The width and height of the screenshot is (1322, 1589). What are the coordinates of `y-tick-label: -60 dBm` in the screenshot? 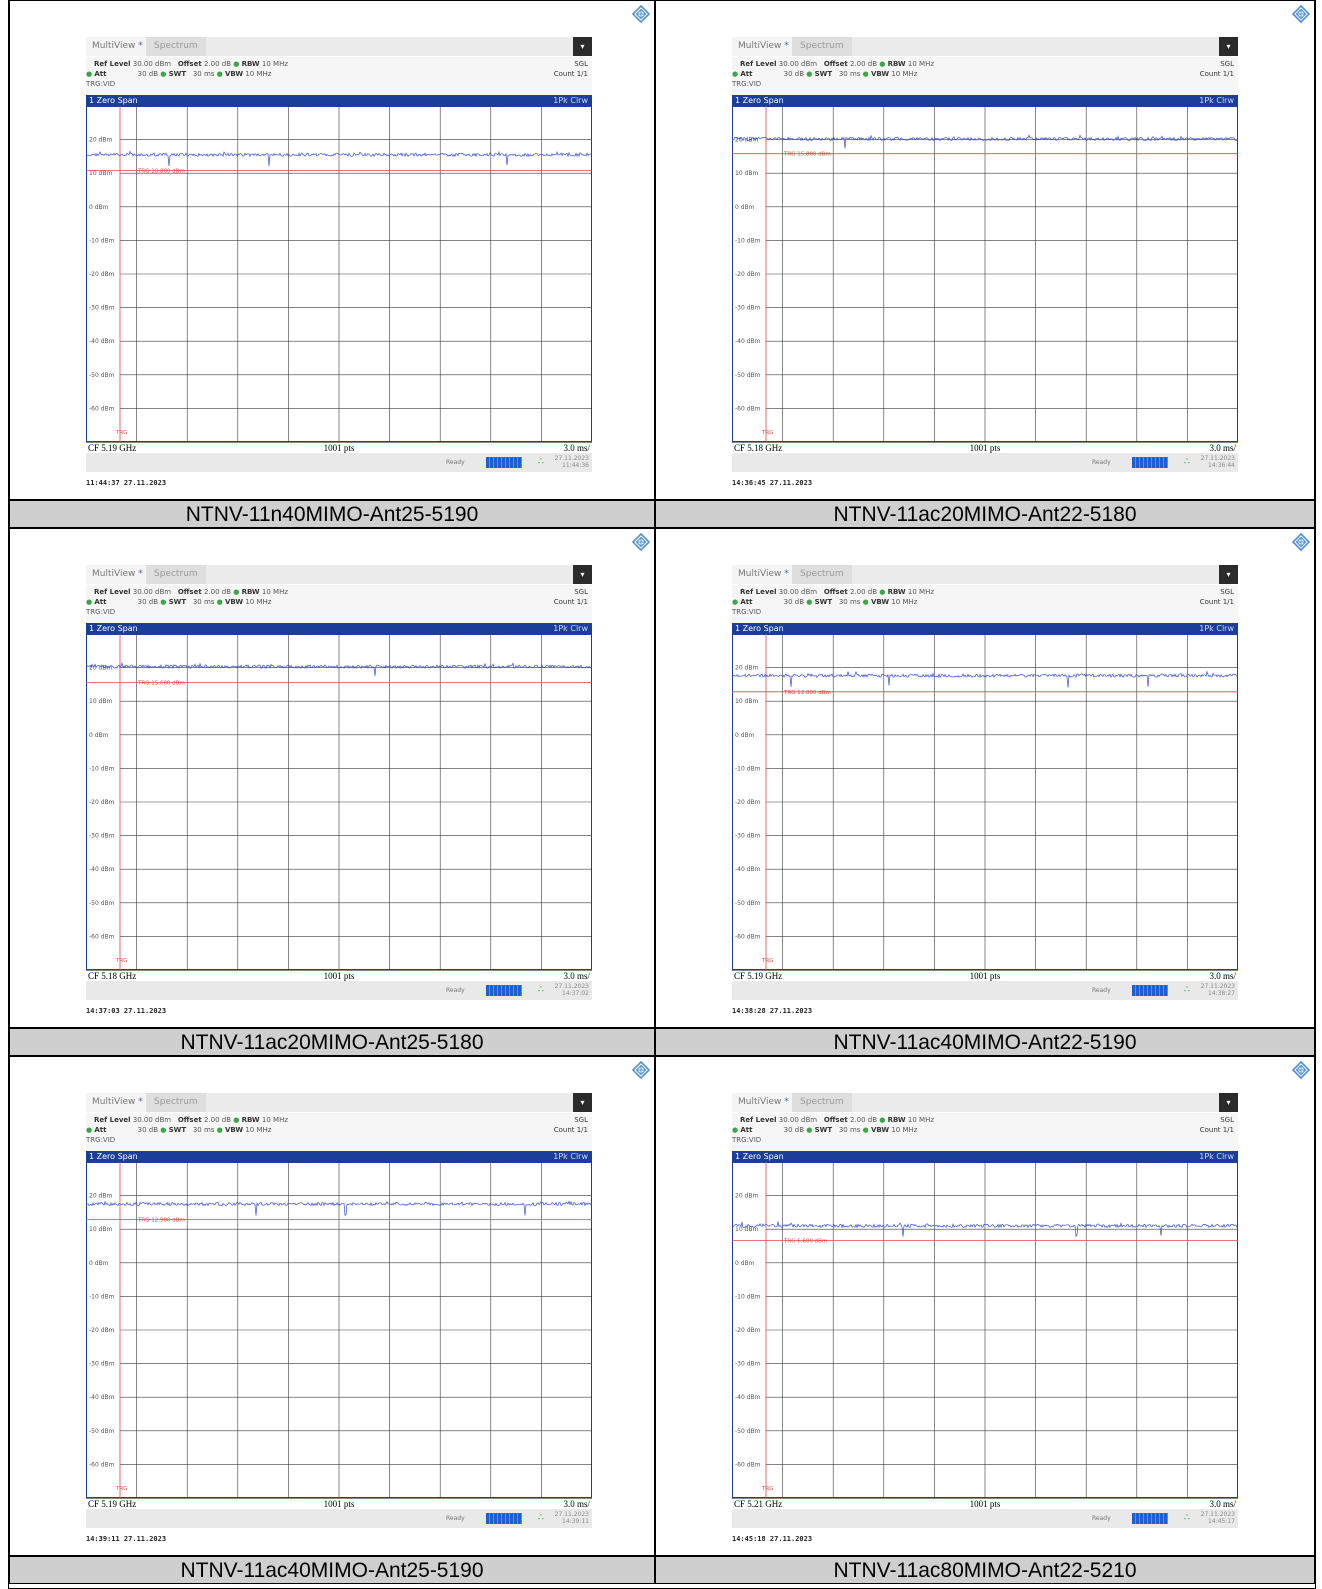 It's located at (748, 936).